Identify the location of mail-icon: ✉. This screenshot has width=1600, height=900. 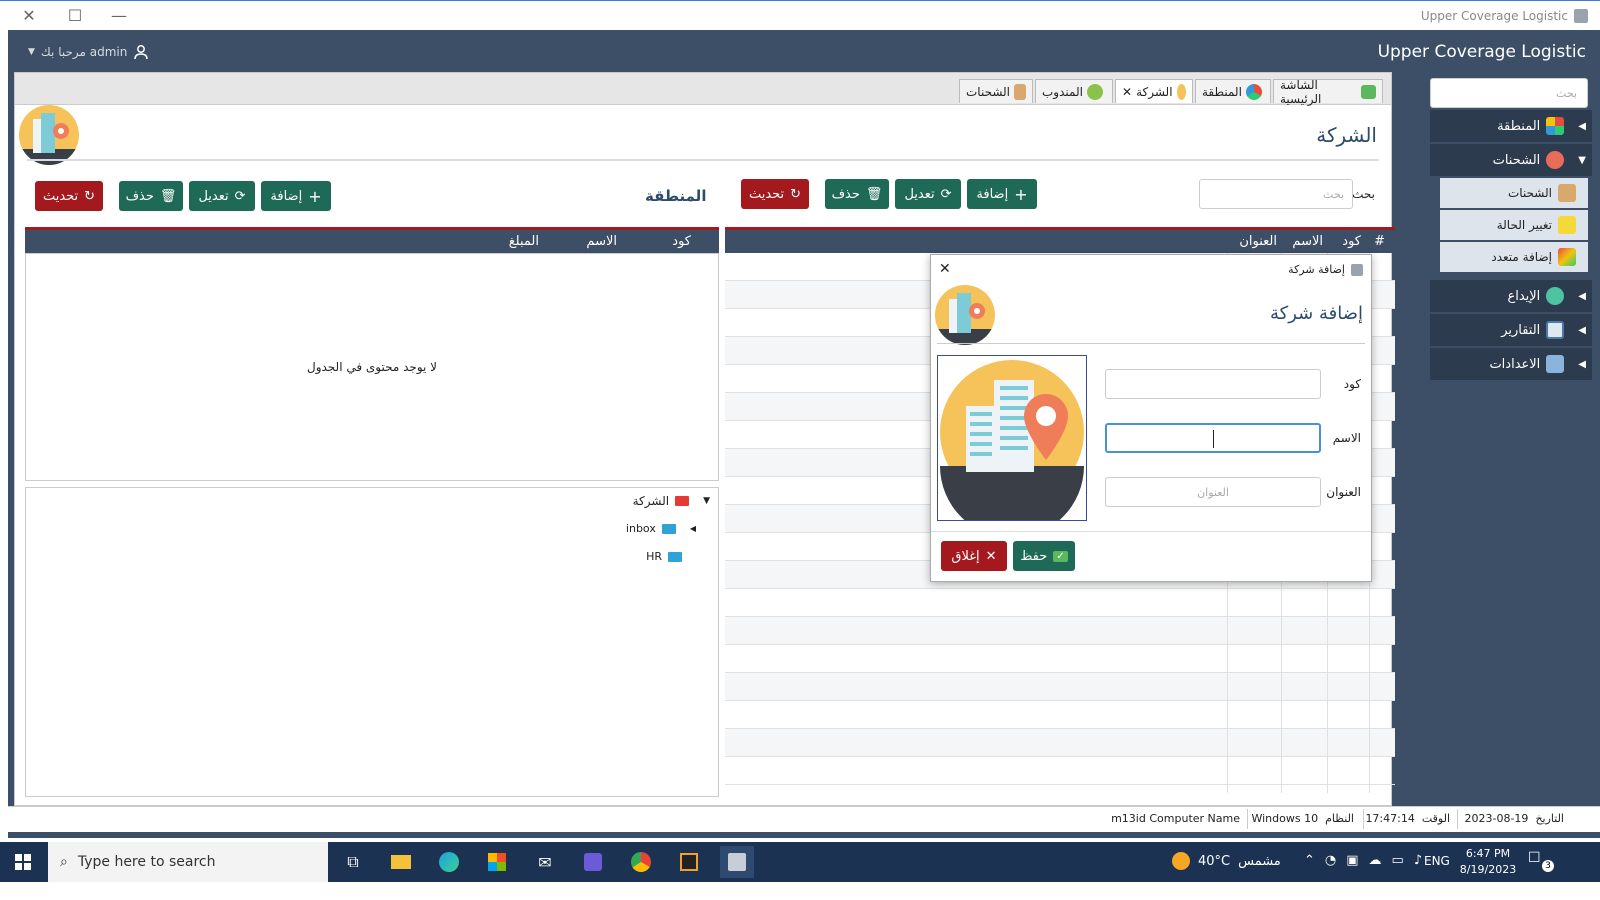
(545, 862).